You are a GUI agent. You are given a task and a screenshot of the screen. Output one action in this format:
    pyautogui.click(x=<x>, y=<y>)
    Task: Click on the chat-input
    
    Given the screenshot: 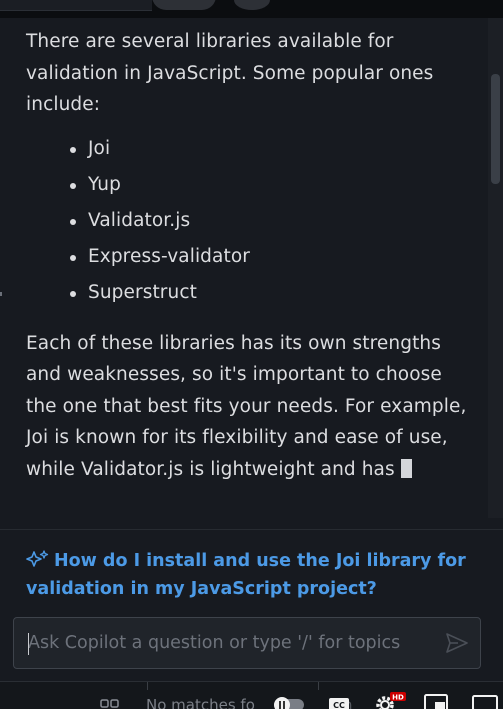 What is the action you would take?
    pyautogui.click(x=233, y=643)
    